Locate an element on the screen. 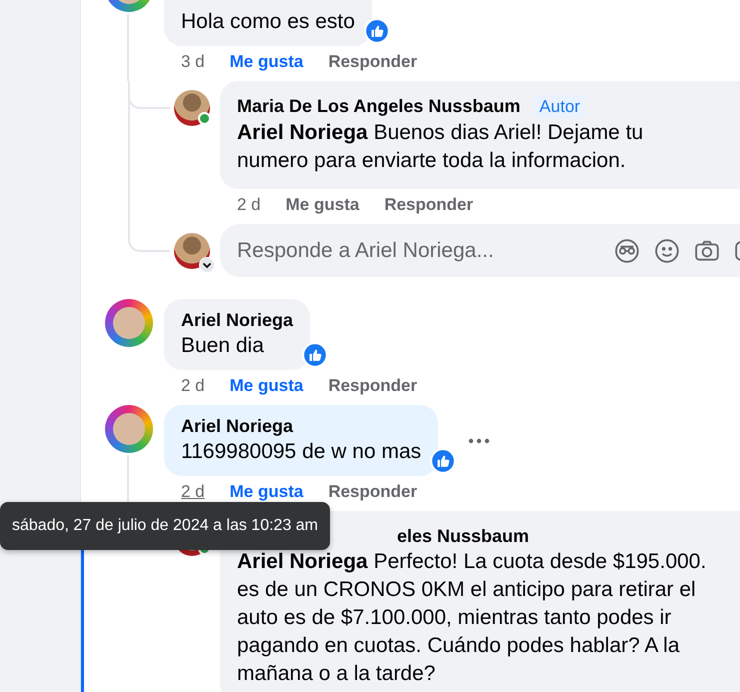  timestamp-tooltip: sábado, 27 de julio de 2024 a las 10:23 am is located at coordinates (165, 526).